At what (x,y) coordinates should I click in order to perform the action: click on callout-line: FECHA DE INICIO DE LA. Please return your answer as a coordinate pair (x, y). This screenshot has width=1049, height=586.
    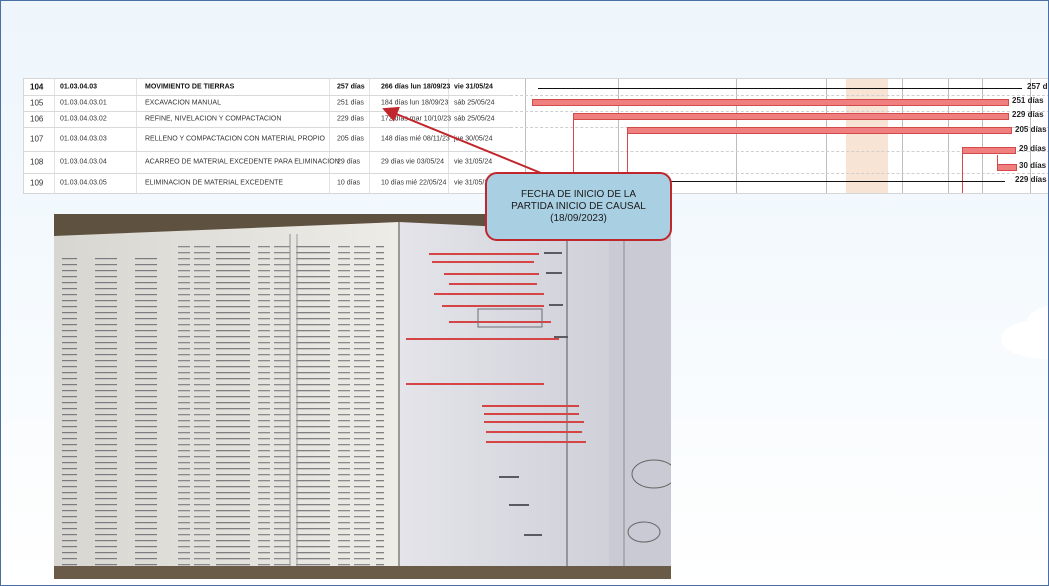
    Looking at the image, I should click on (578, 194).